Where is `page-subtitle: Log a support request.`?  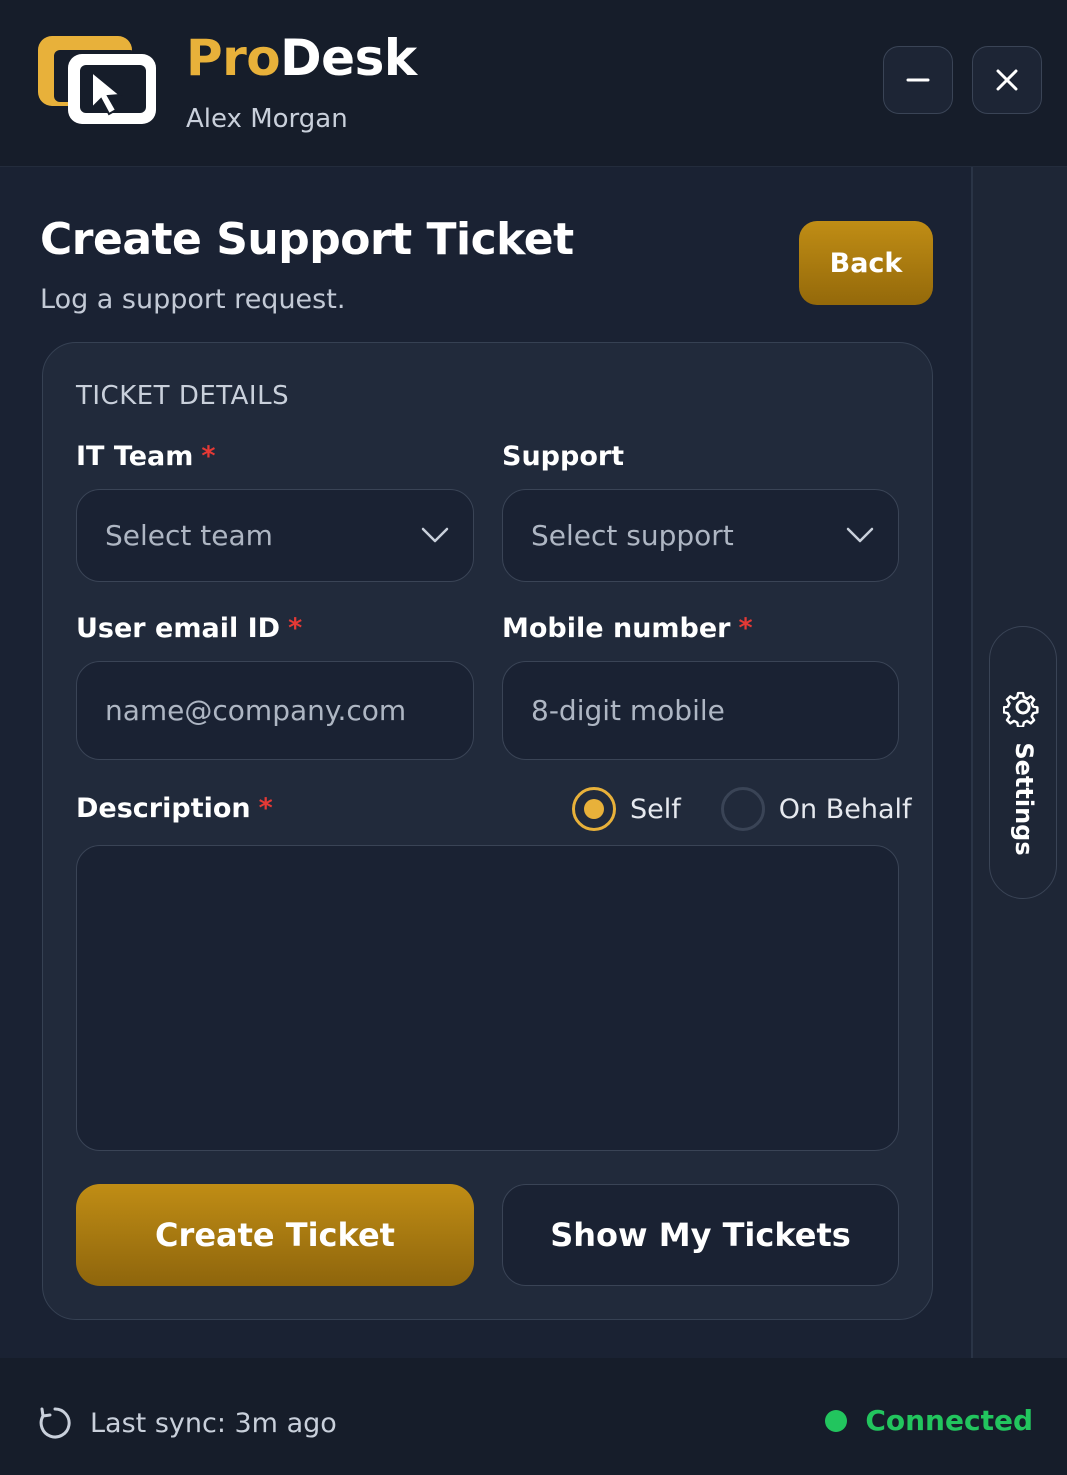
page-subtitle: Log a support request. is located at coordinates (193, 299).